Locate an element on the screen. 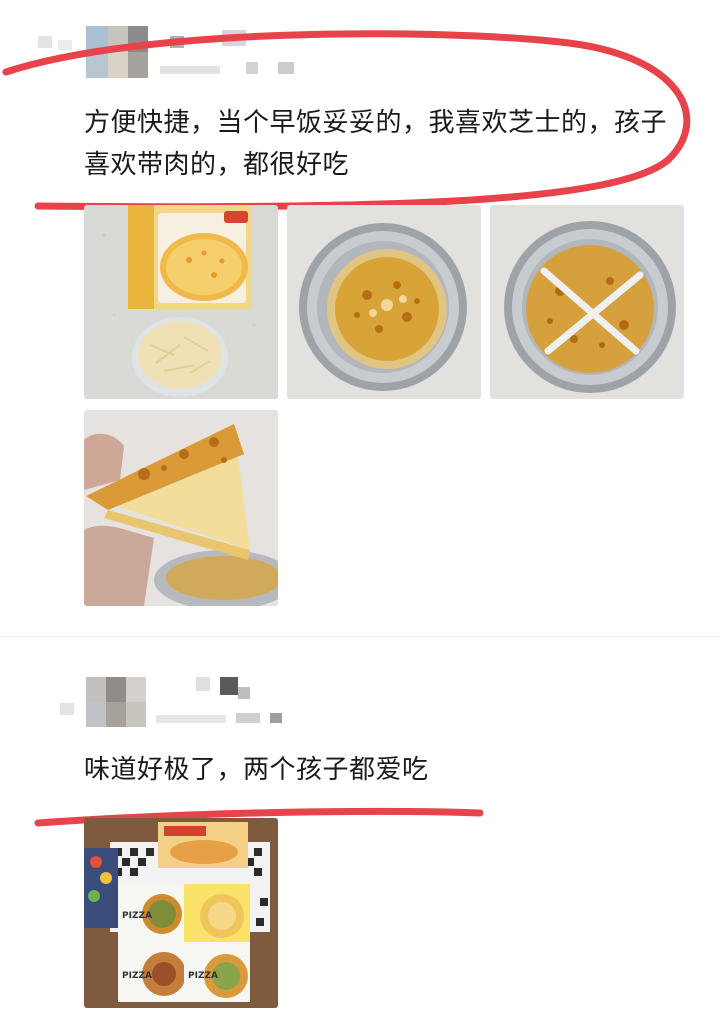  pizza-in-foil-tray-photo is located at coordinates (384, 302).